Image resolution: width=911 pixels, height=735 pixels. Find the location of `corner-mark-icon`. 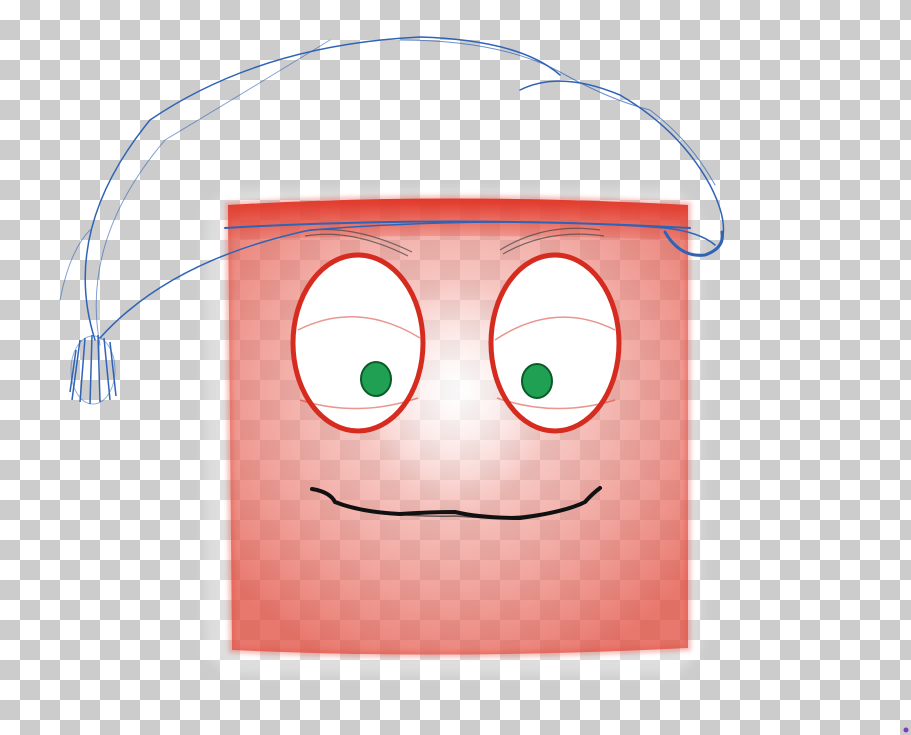

corner-mark-icon is located at coordinates (906, 730).